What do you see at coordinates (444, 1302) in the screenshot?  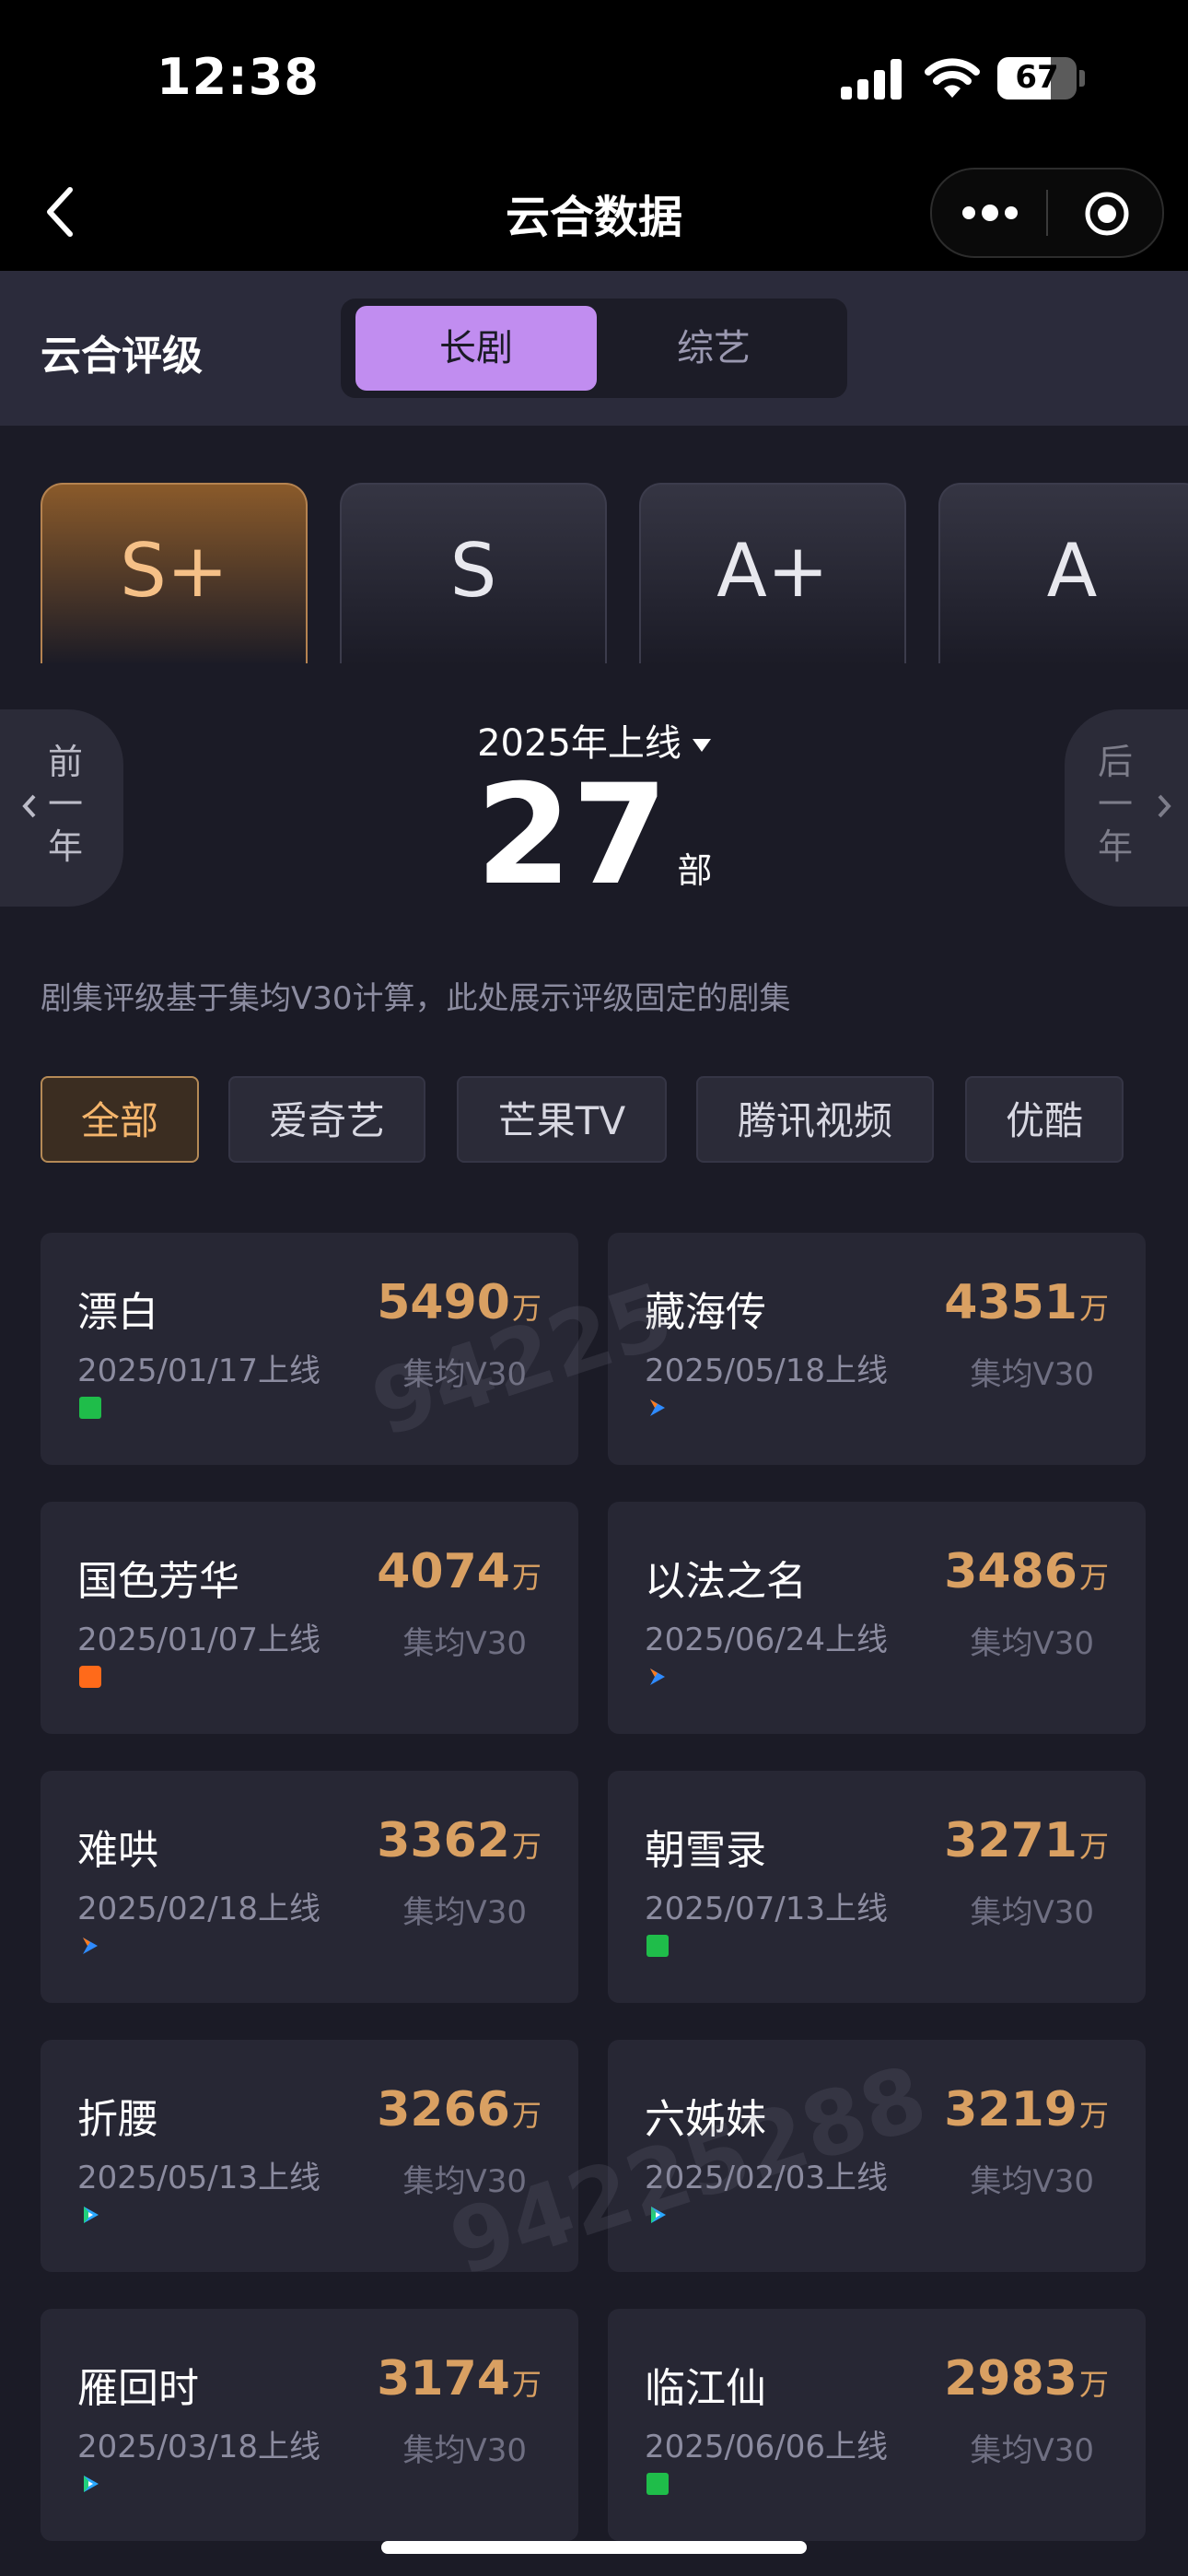 I see `v30-number: 5490` at bounding box center [444, 1302].